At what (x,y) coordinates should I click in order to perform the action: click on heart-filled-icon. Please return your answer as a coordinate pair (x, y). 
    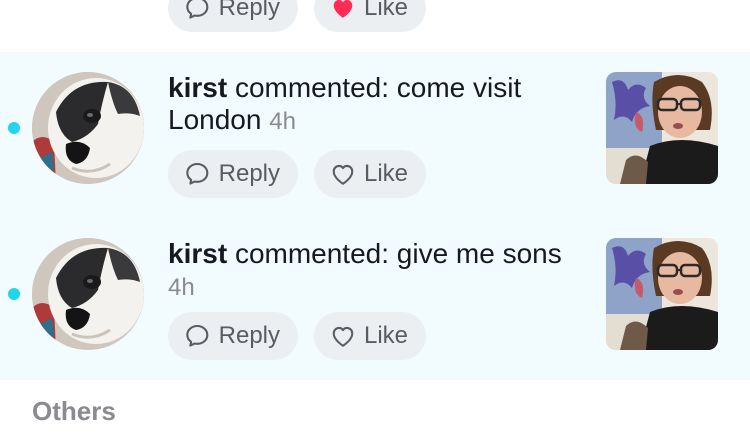
    Looking at the image, I should click on (343, 9).